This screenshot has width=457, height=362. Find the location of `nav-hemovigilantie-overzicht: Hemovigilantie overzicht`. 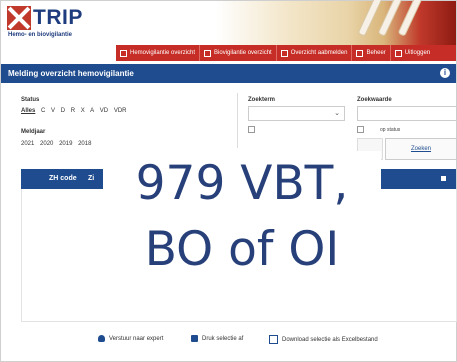

nav-hemovigilantie-overzicht: Hemovigilantie overzicht is located at coordinates (158, 53).